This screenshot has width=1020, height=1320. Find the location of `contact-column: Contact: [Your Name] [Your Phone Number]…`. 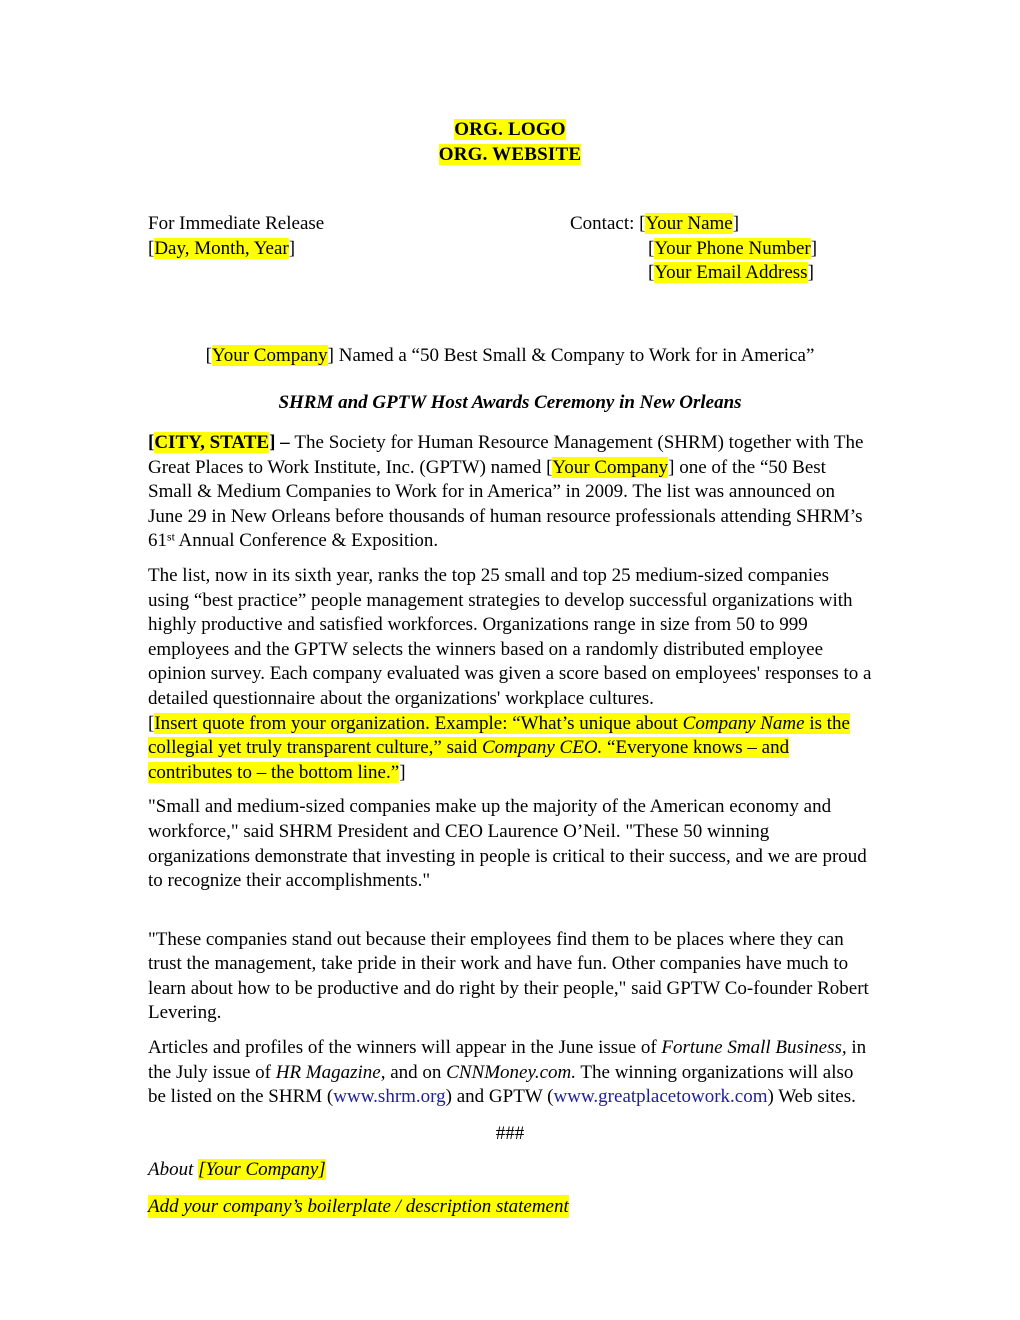

contact-column: Contact: [Your Name] [Your Phone Number]… is located at coordinates (720, 249).